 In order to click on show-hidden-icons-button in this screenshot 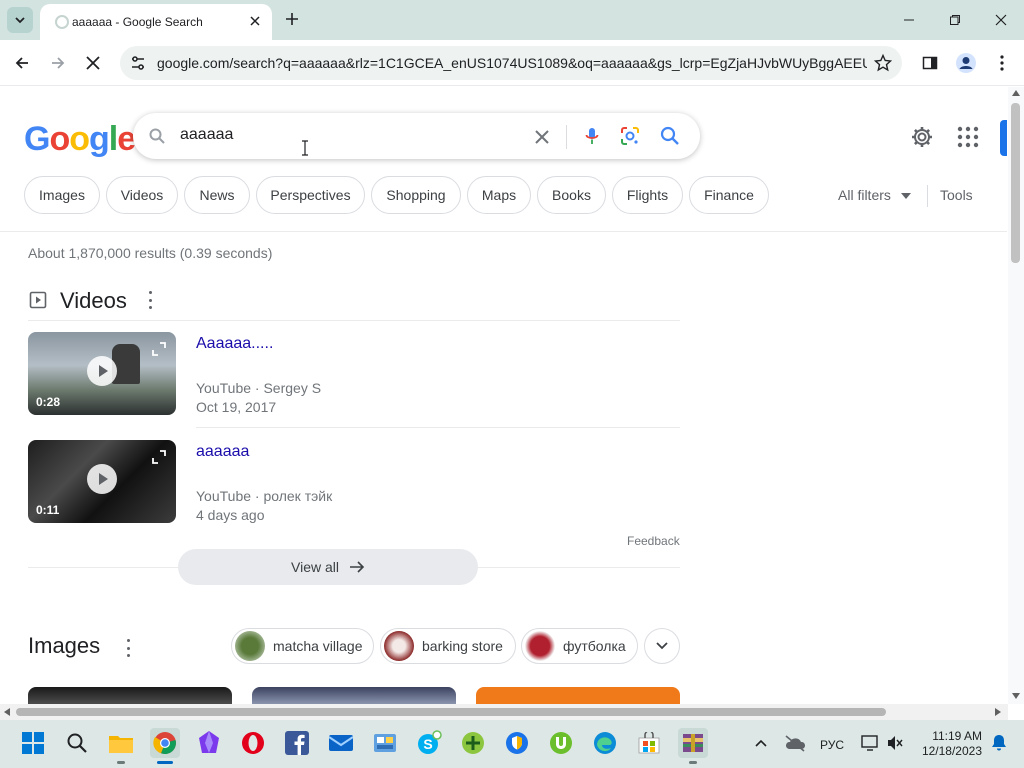, I will do `click(761, 743)`.